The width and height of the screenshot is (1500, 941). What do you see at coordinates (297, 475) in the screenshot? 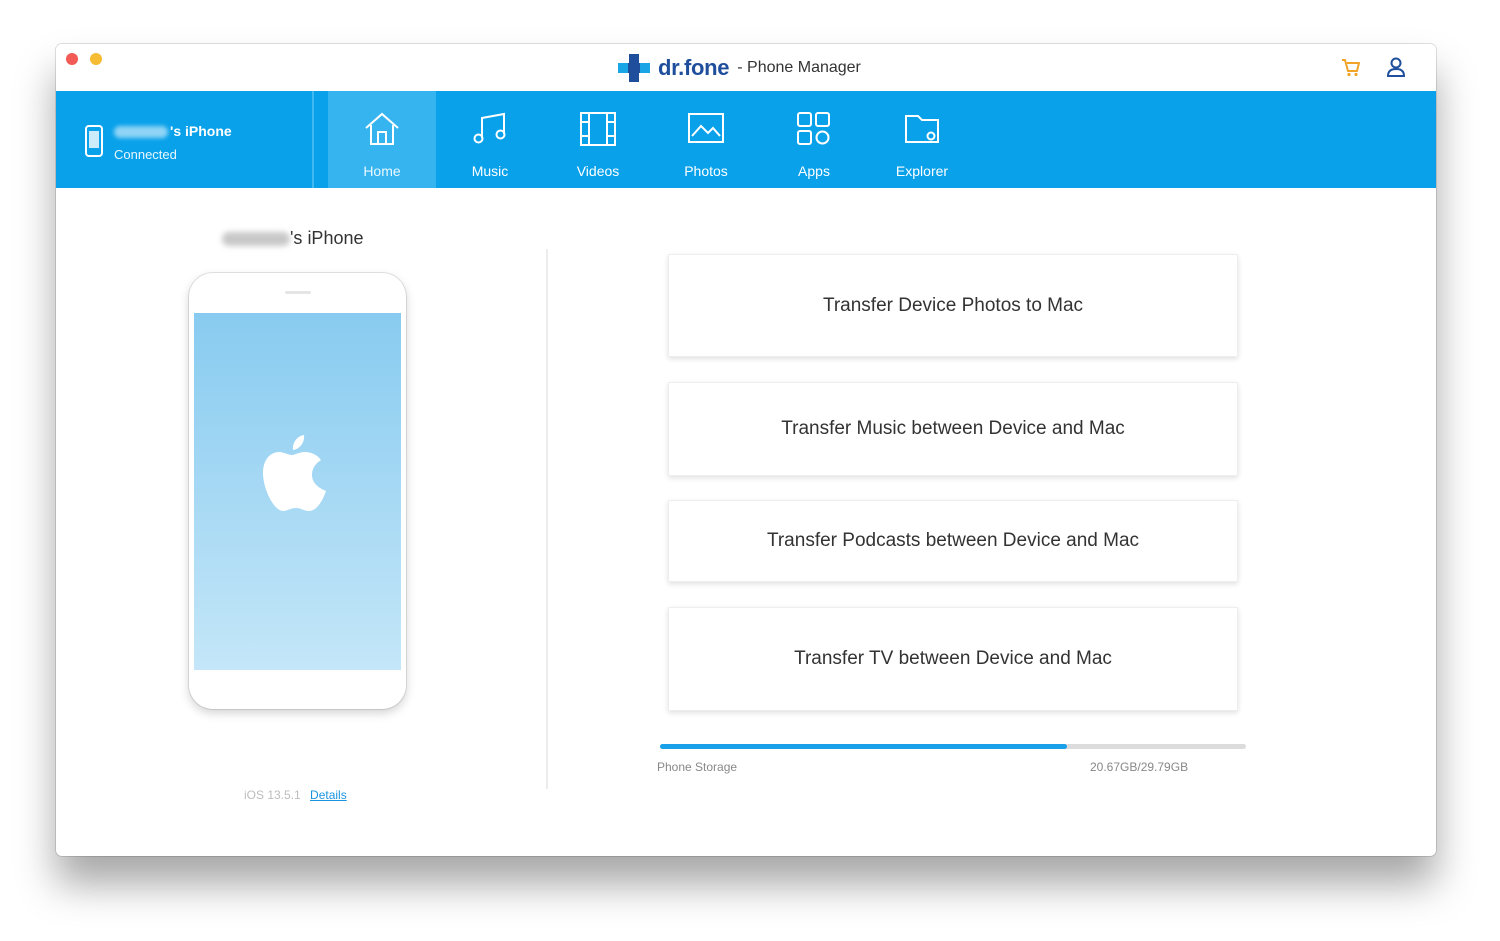
I see `apple-logo-icon` at bounding box center [297, 475].